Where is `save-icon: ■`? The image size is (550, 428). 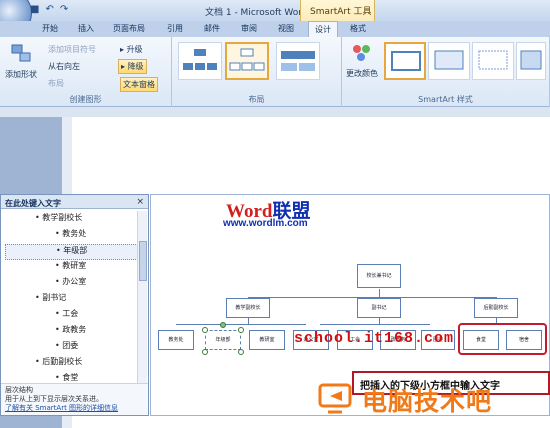
save-icon: ■ is located at coordinates (34, 9).